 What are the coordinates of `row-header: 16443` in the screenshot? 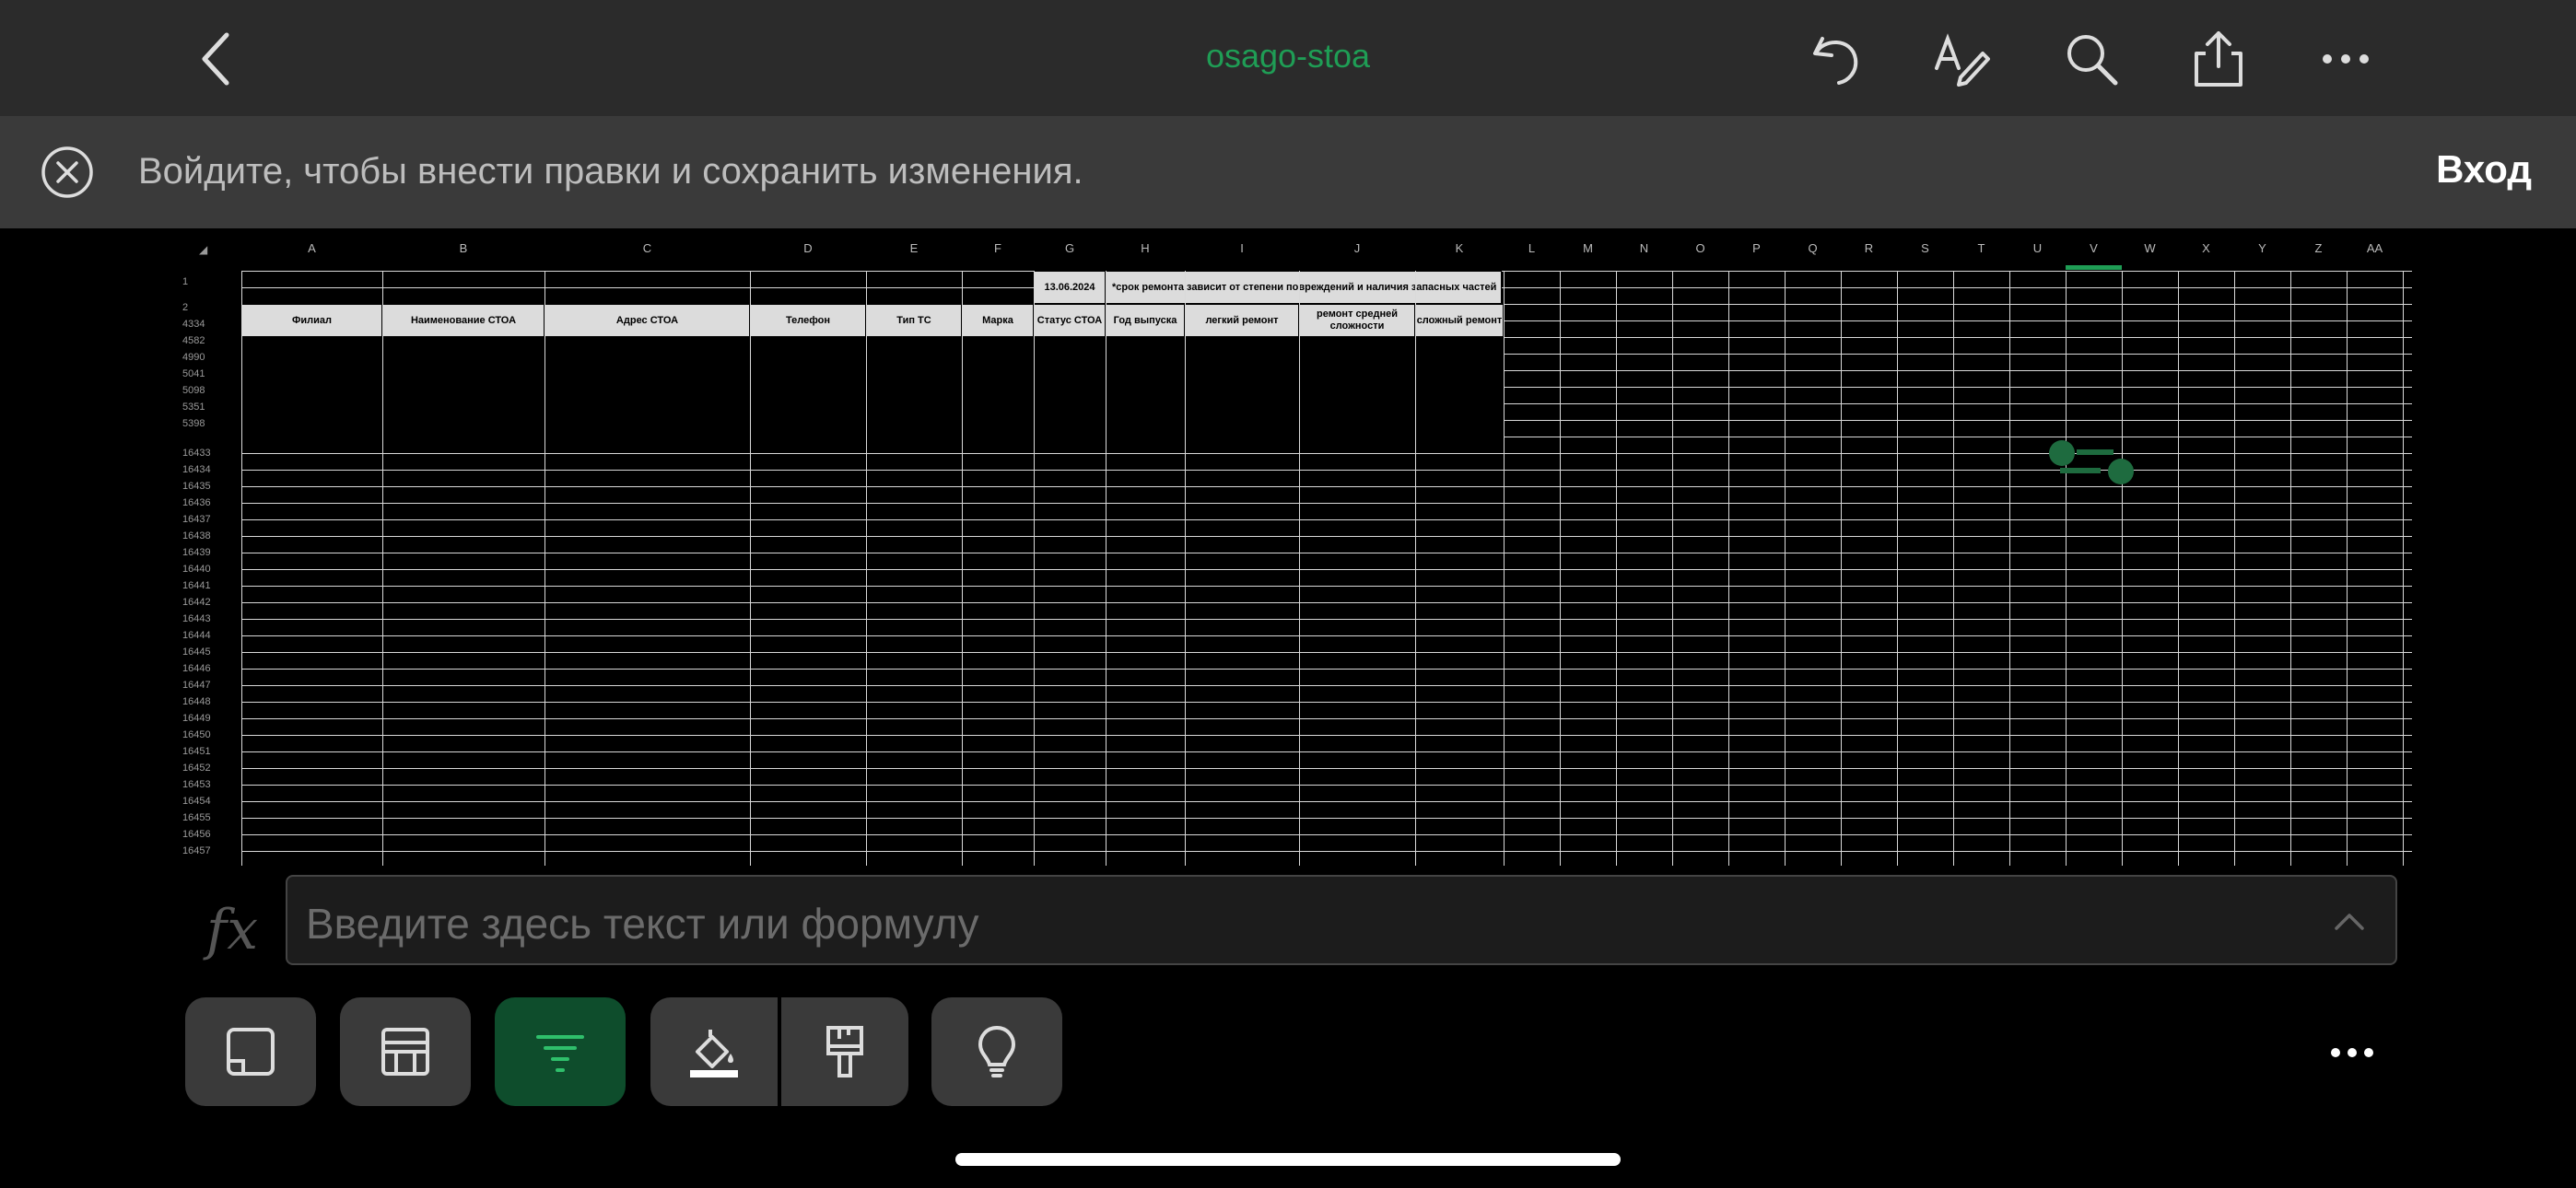 It's located at (201, 618).